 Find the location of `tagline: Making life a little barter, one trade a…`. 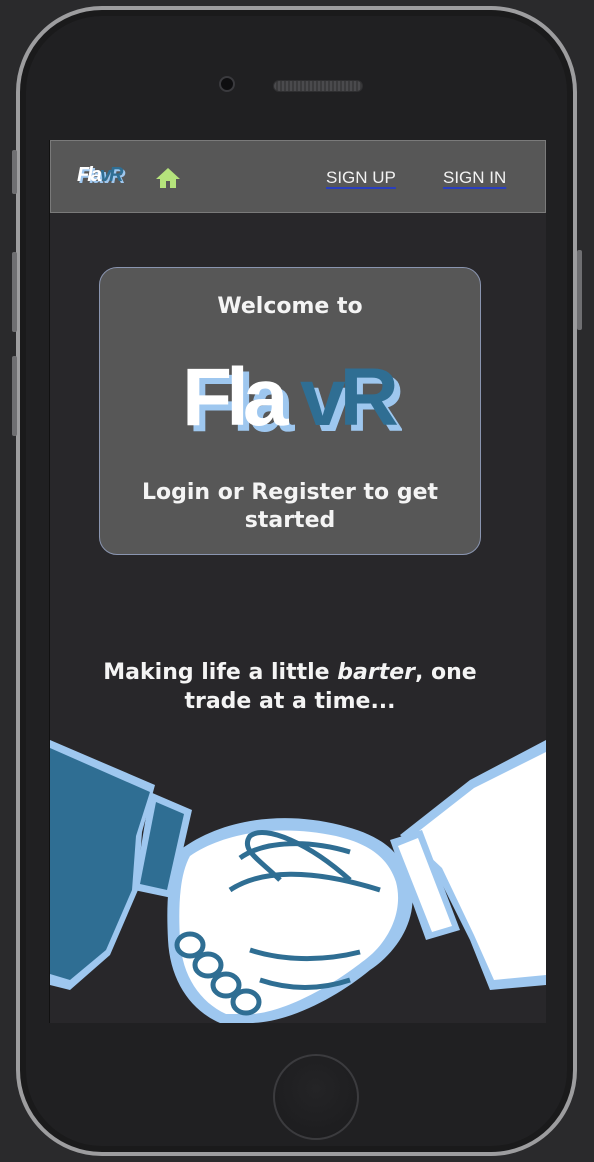

tagline: Making life a little barter, one trade a… is located at coordinates (290, 687).